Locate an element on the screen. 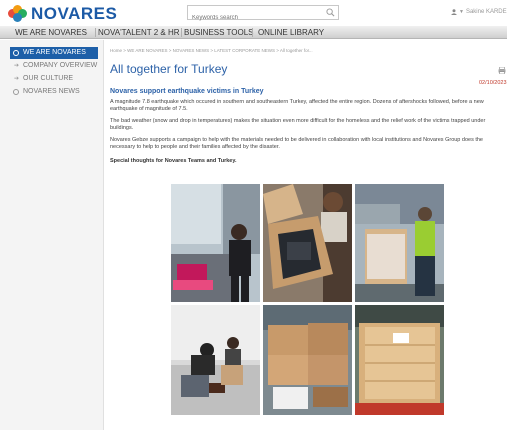 The height and width of the screenshot is (430, 507). page-title: All together for Turkey is located at coordinates (169, 69).